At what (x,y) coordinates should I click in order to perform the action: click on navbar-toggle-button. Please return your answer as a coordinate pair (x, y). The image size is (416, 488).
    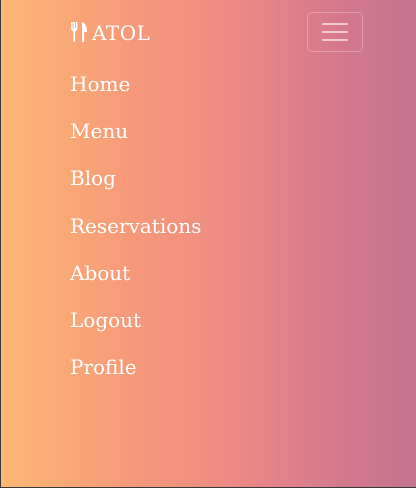
    Looking at the image, I should click on (335, 32).